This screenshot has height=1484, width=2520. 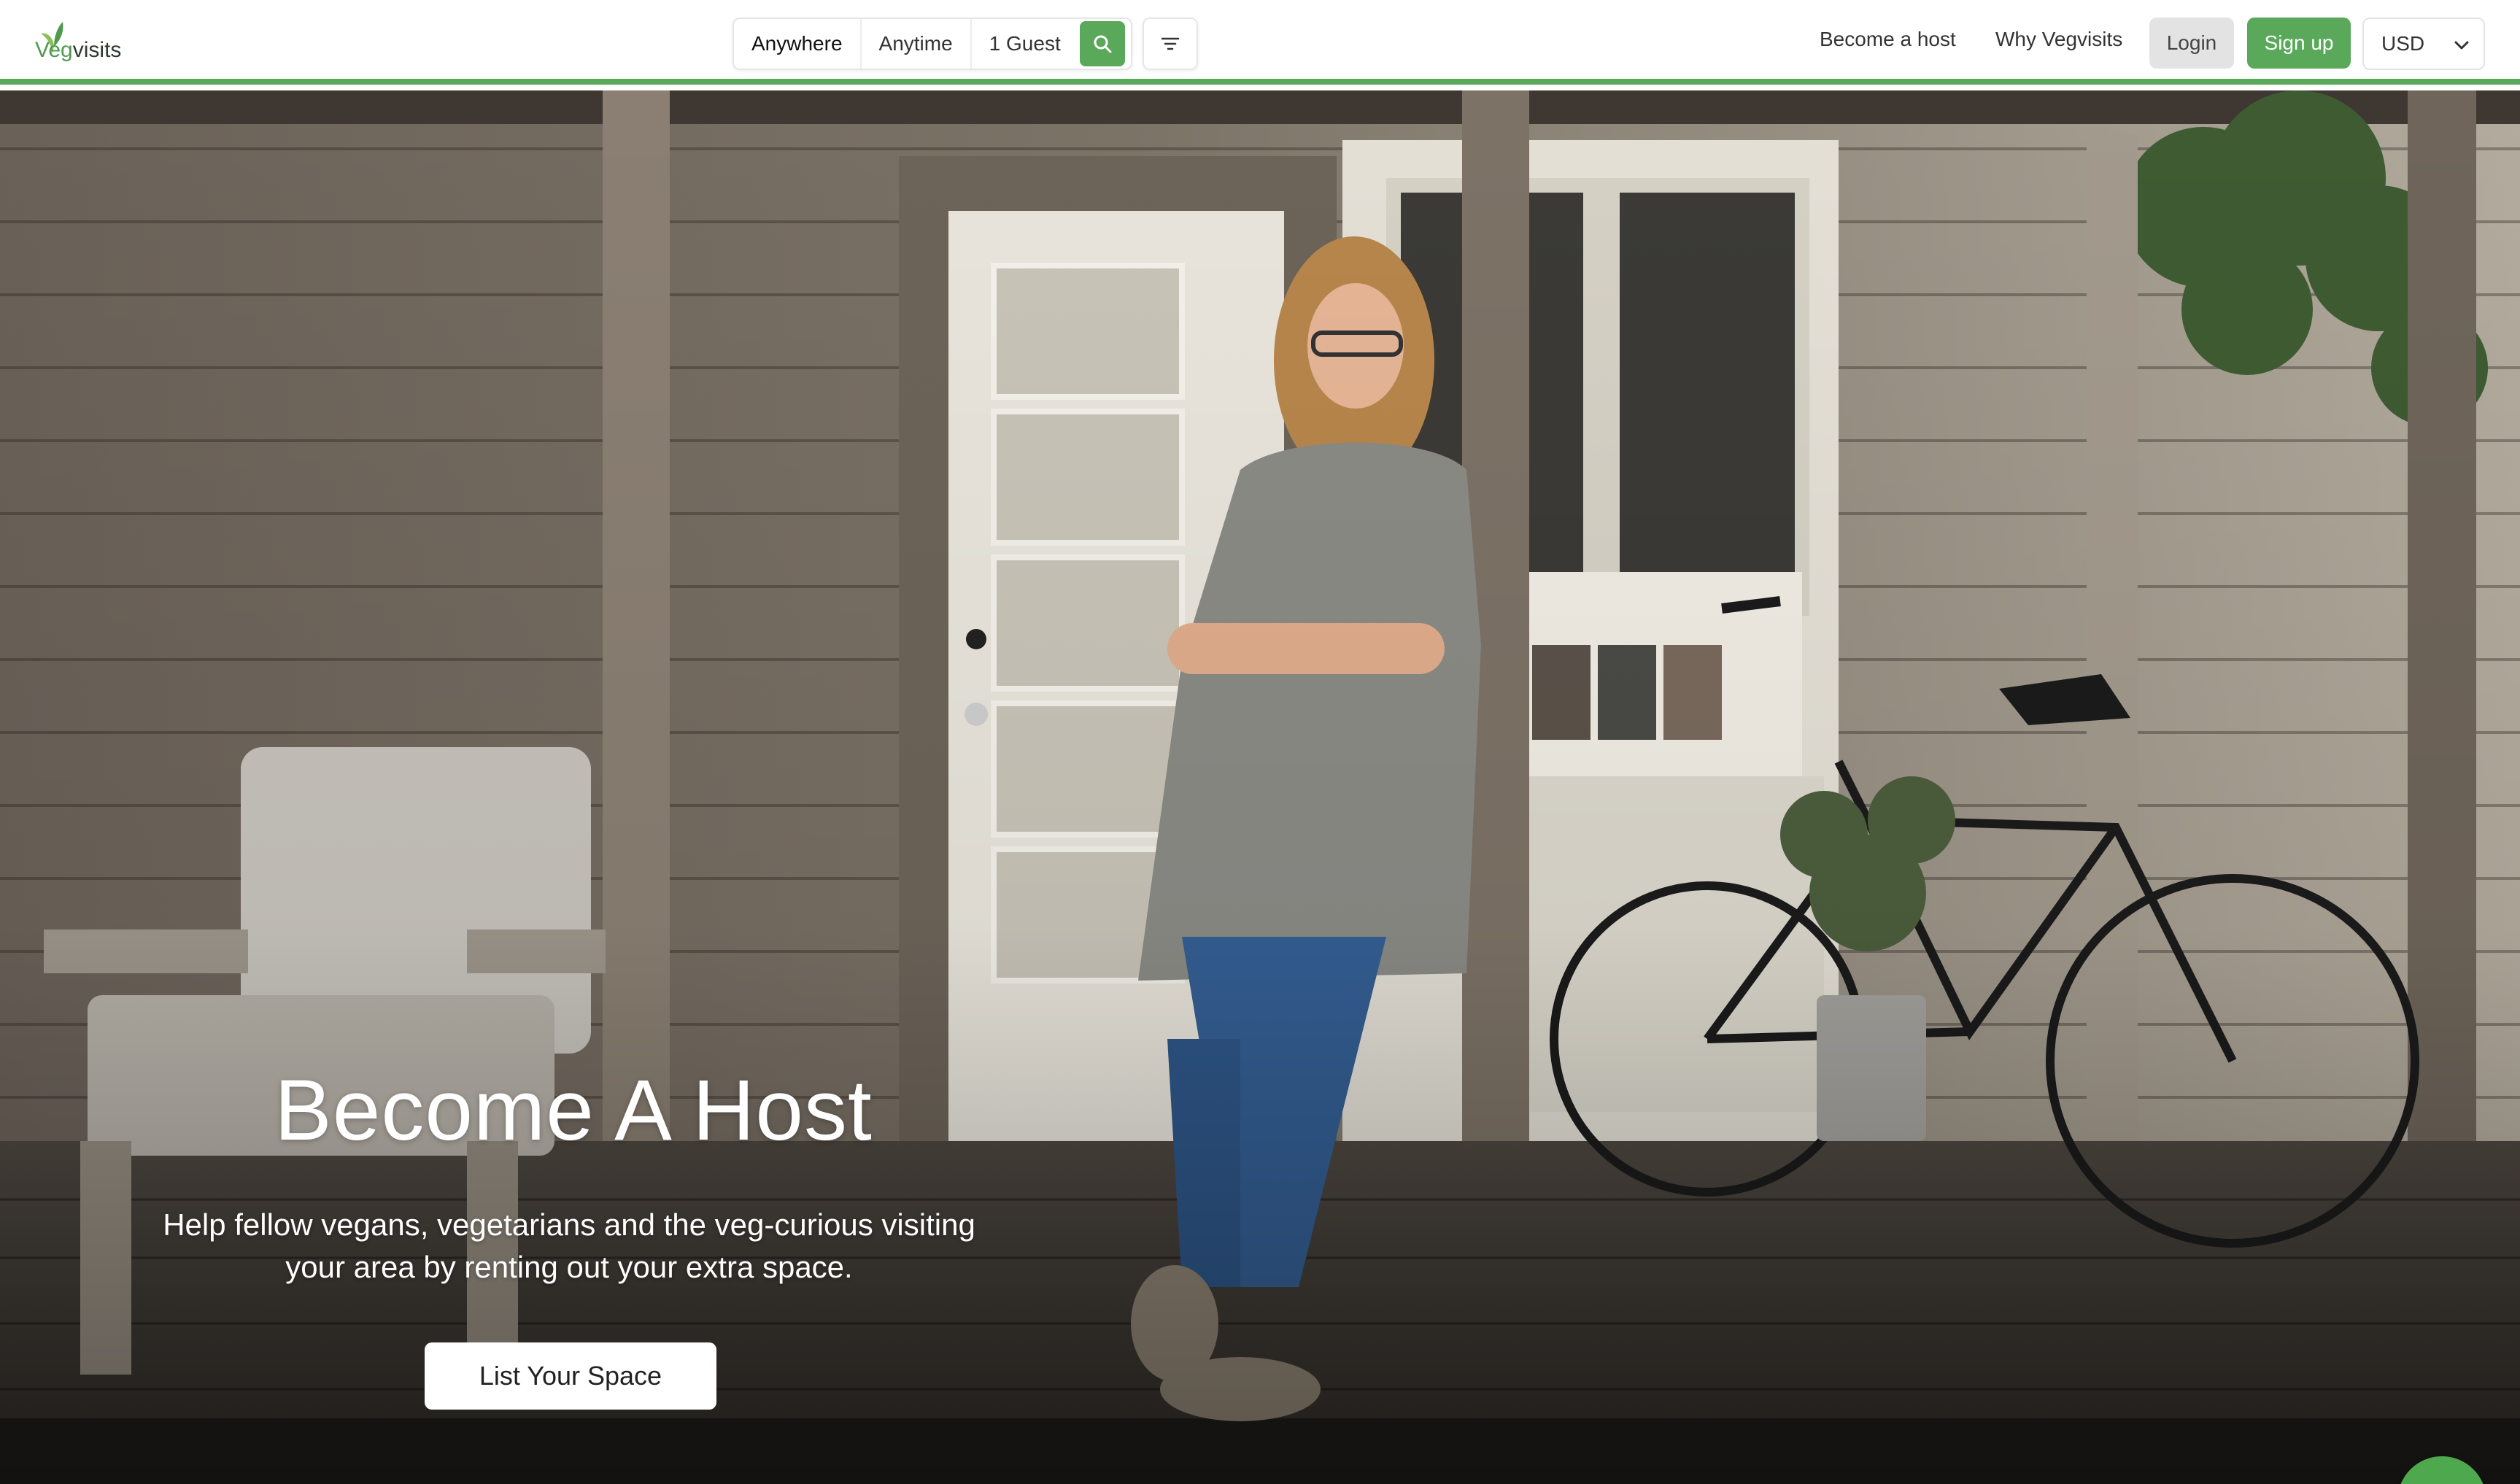 What do you see at coordinates (570, 1376) in the screenshot?
I see `list-your-space-button: List Your Space` at bounding box center [570, 1376].